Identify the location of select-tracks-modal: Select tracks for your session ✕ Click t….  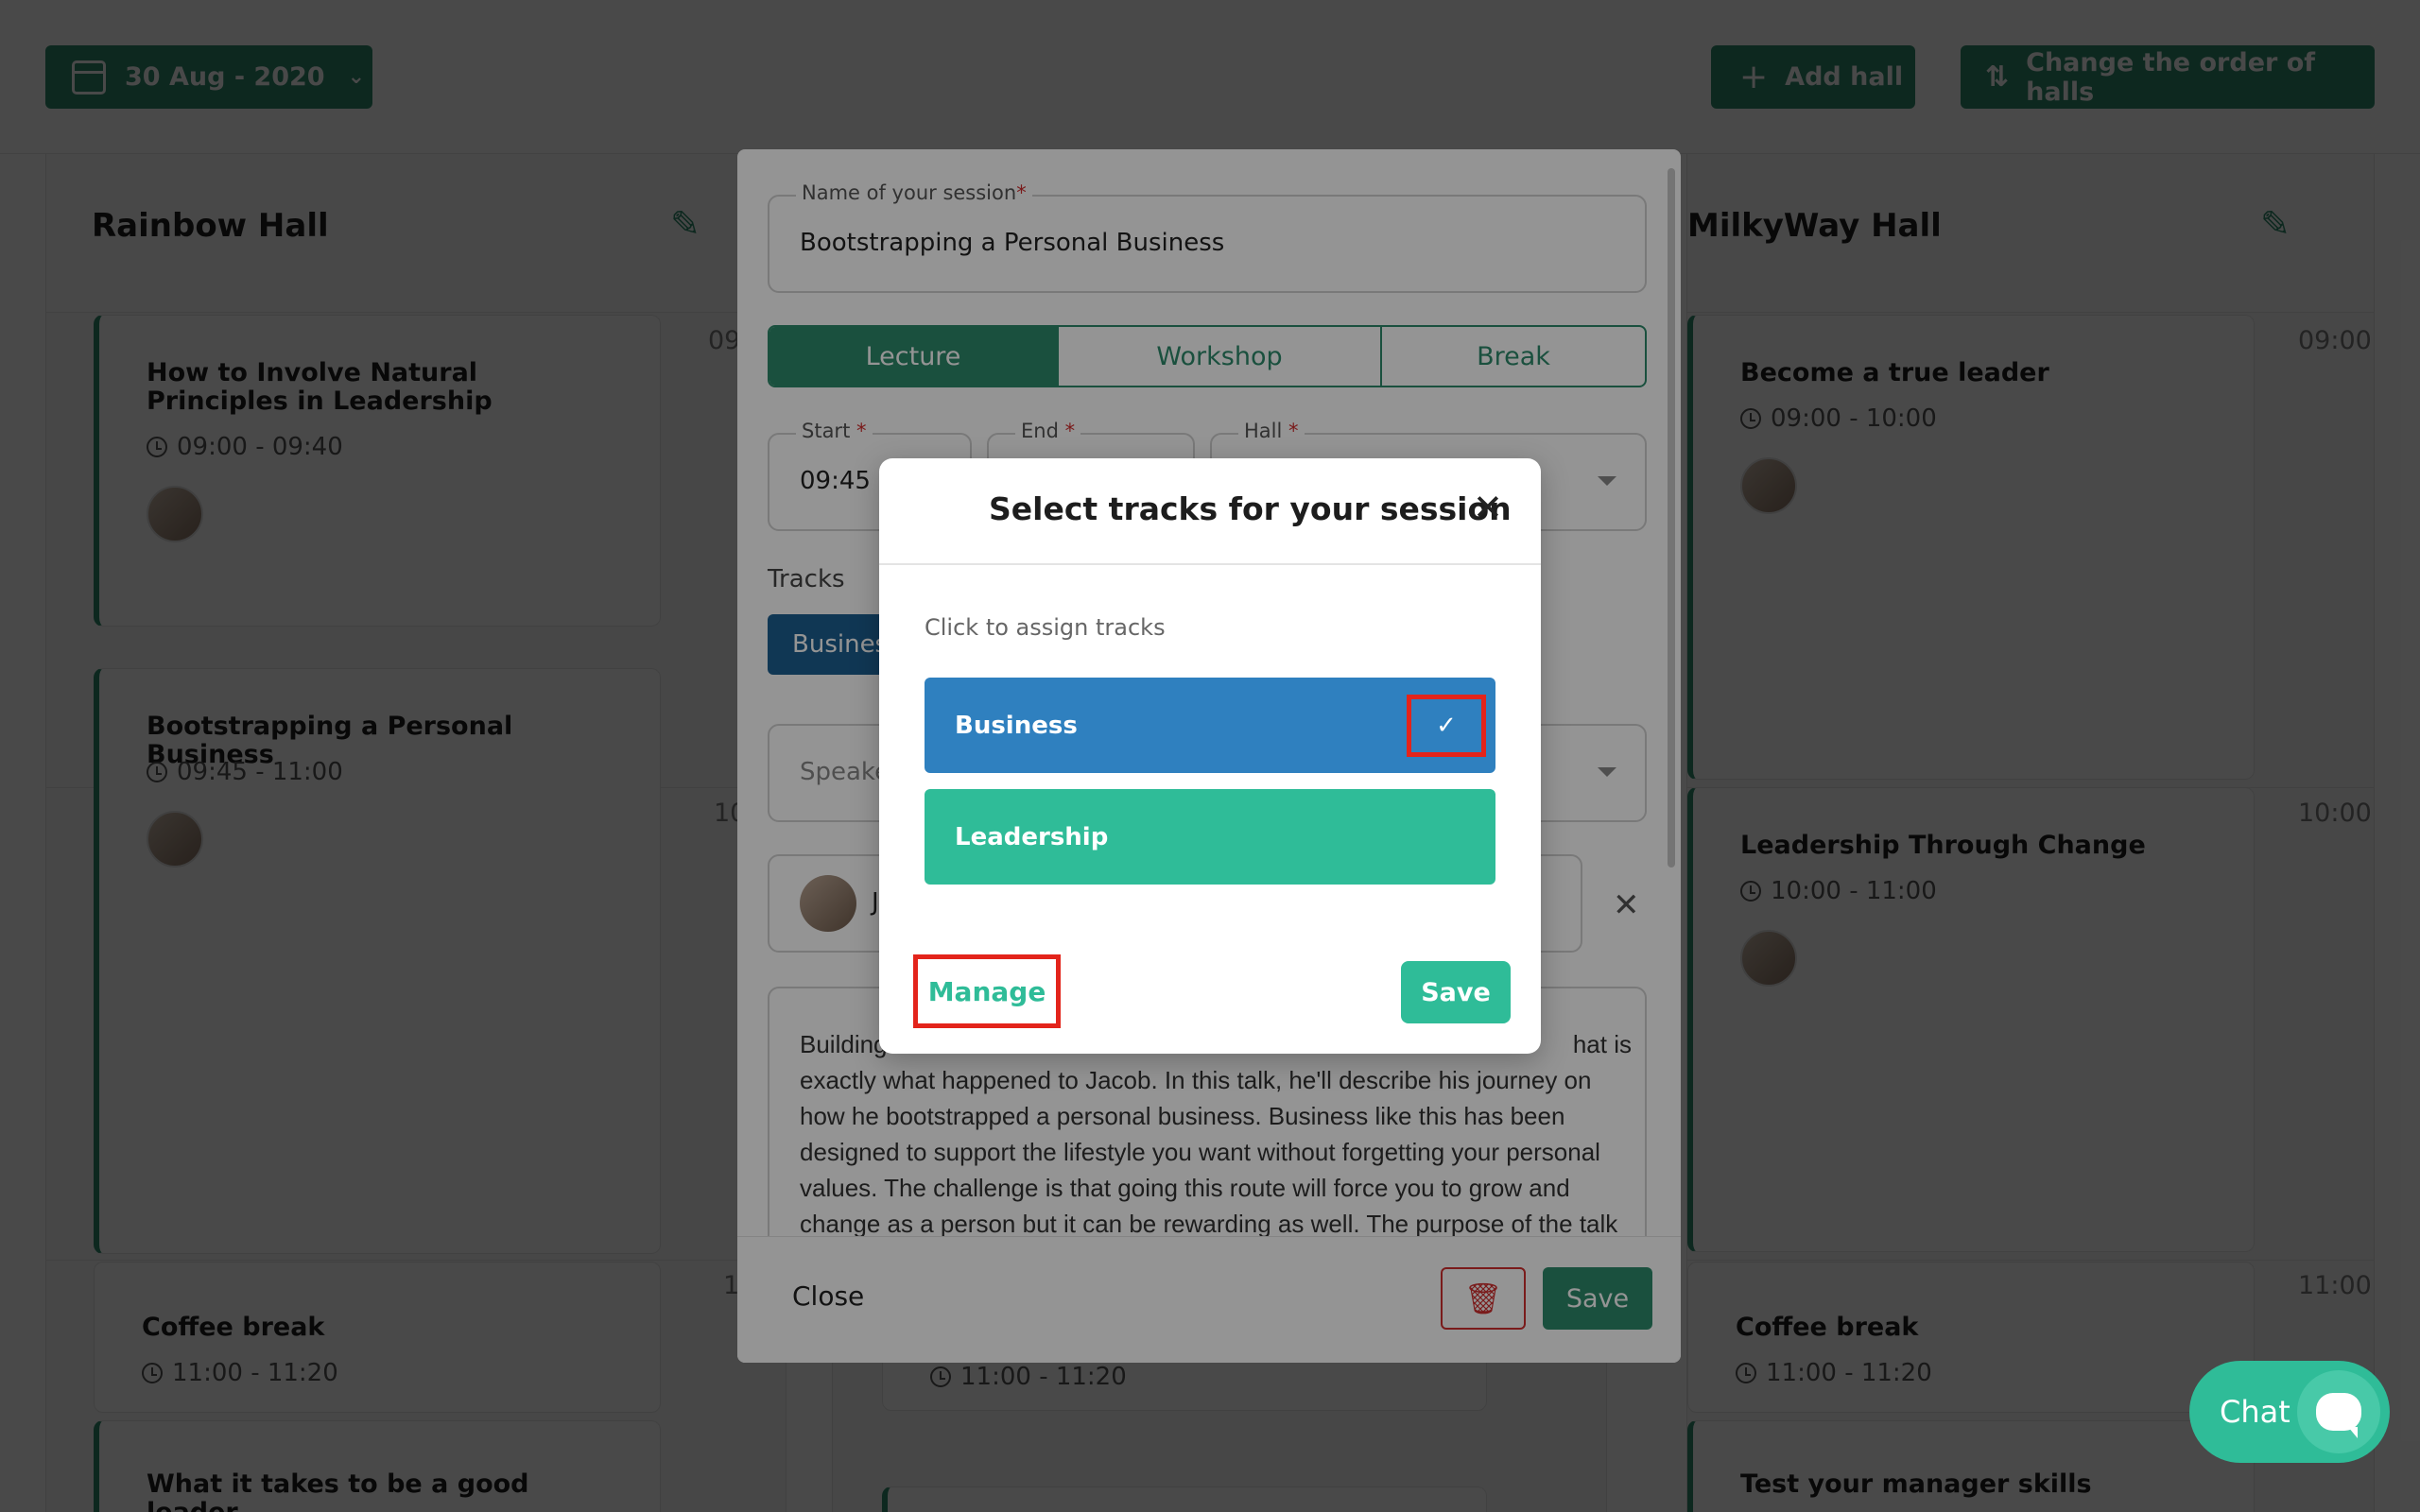
(1210, 756).